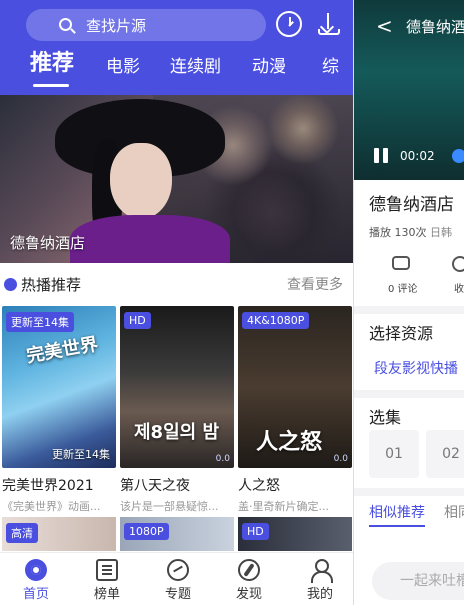 The height and width of the screenshot is (605, 464). Describe the element at coordinates (249, 570) in the screenshot. I see `discover-icon` at that location.